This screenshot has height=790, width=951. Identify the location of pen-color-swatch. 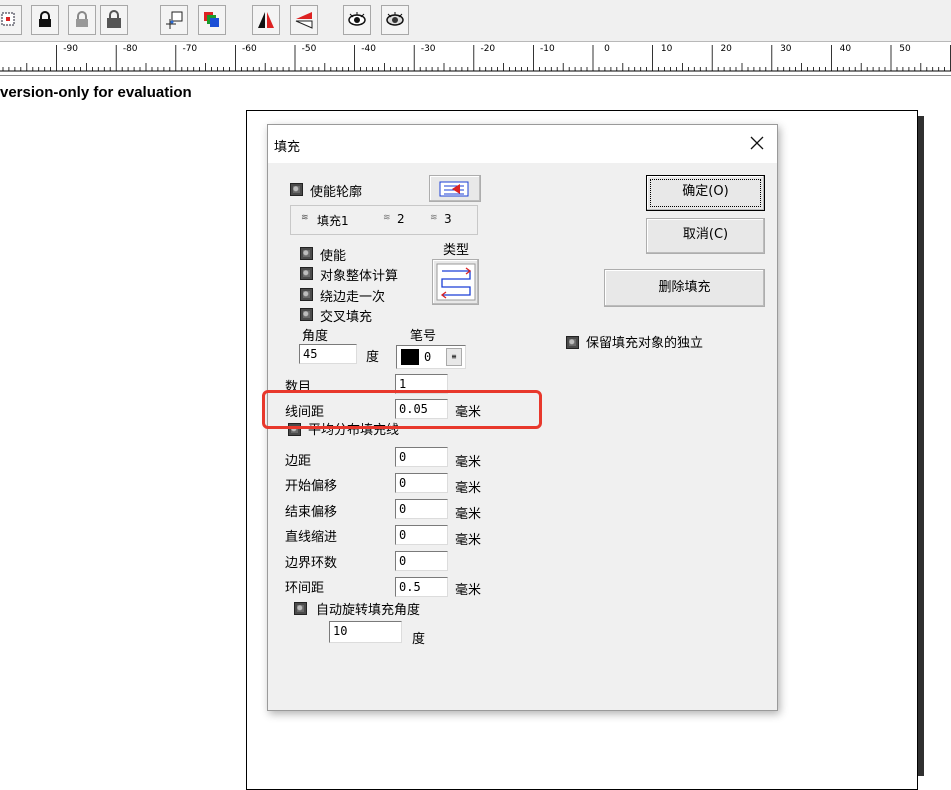
(410, 357).